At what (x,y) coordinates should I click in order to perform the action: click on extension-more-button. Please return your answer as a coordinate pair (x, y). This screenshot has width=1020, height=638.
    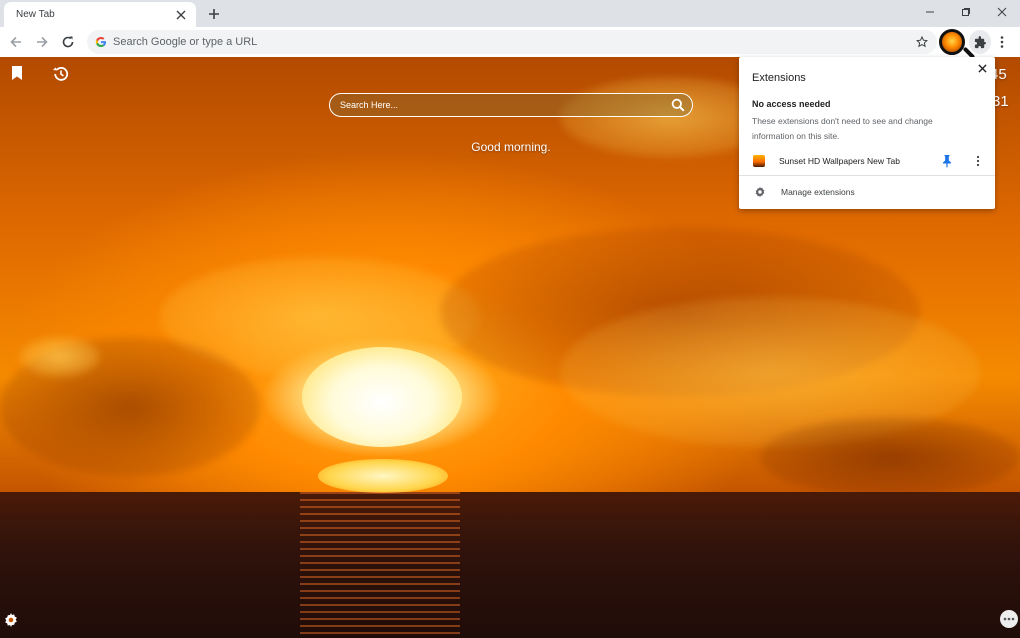
    Looking at the image, I should click on (978, 161).